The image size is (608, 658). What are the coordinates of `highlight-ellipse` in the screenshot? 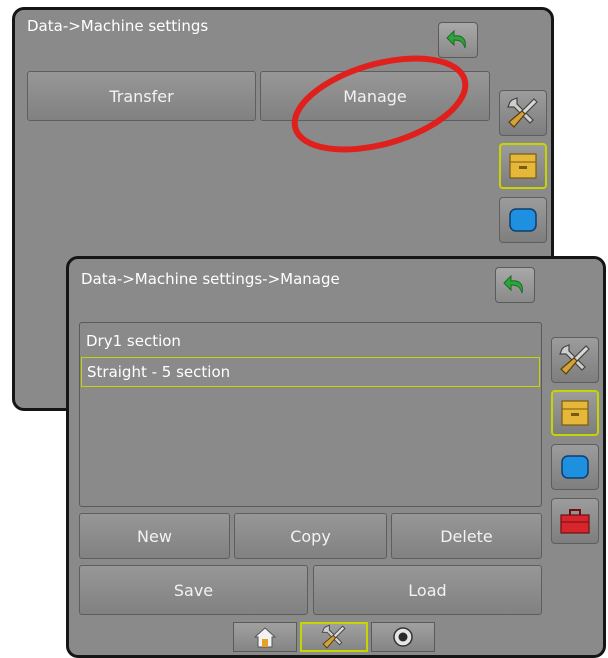 It's located at (380, 104).